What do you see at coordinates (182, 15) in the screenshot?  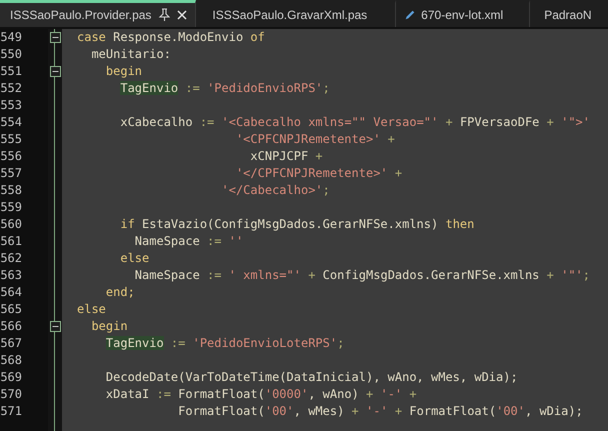 I see `close-icon` at bounding box center [182, 15].